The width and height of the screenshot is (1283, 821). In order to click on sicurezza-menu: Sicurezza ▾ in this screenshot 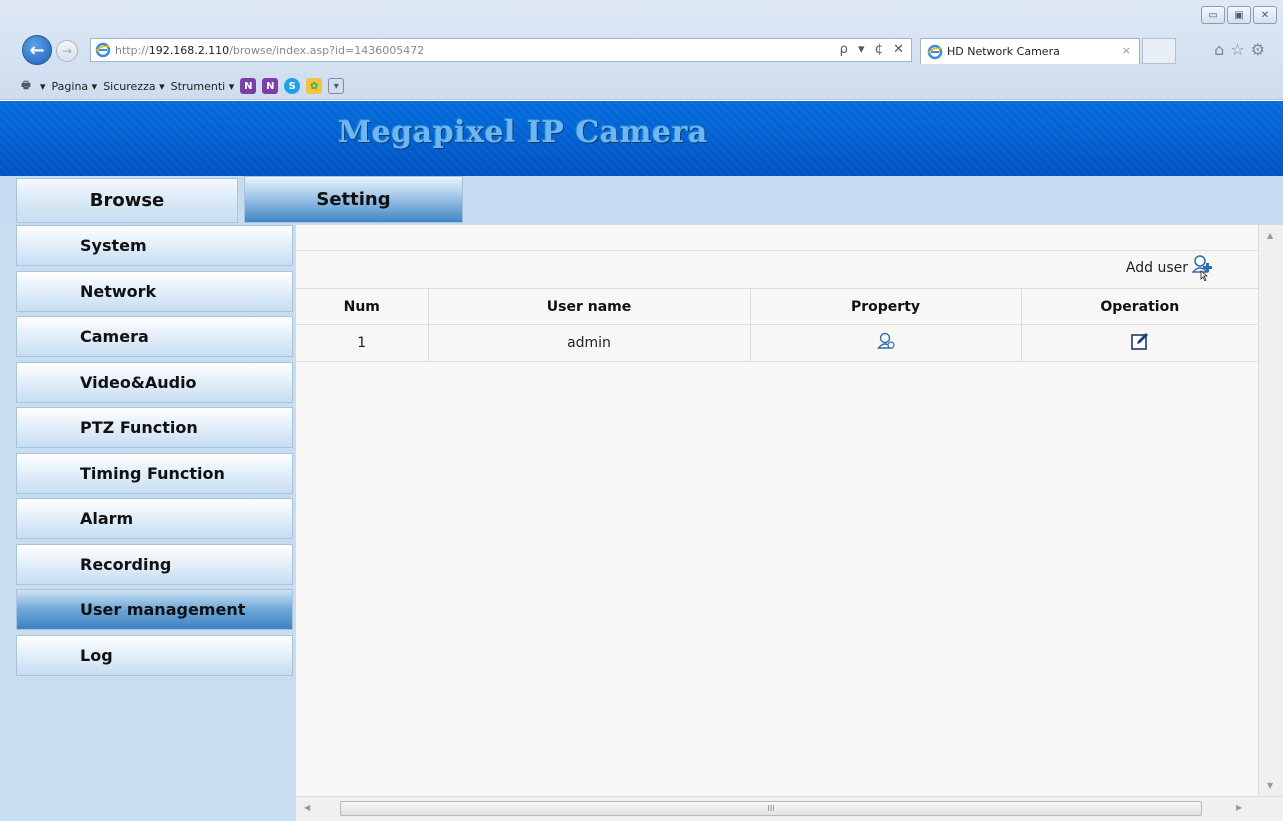, I will do `click(133, 86)`.